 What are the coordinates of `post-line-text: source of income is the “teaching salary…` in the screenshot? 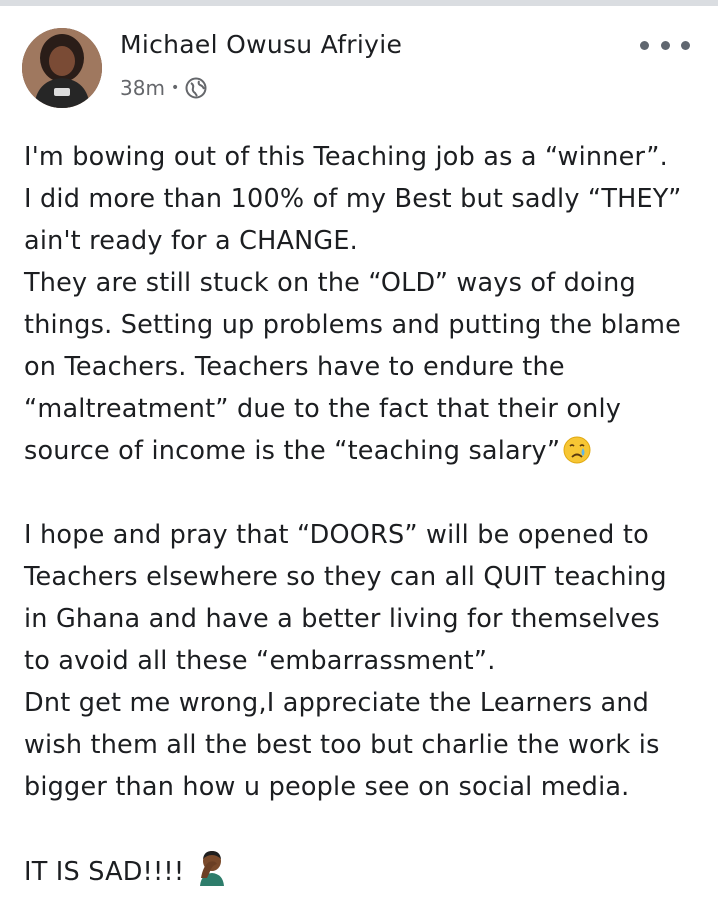 It's located at (292, 451).